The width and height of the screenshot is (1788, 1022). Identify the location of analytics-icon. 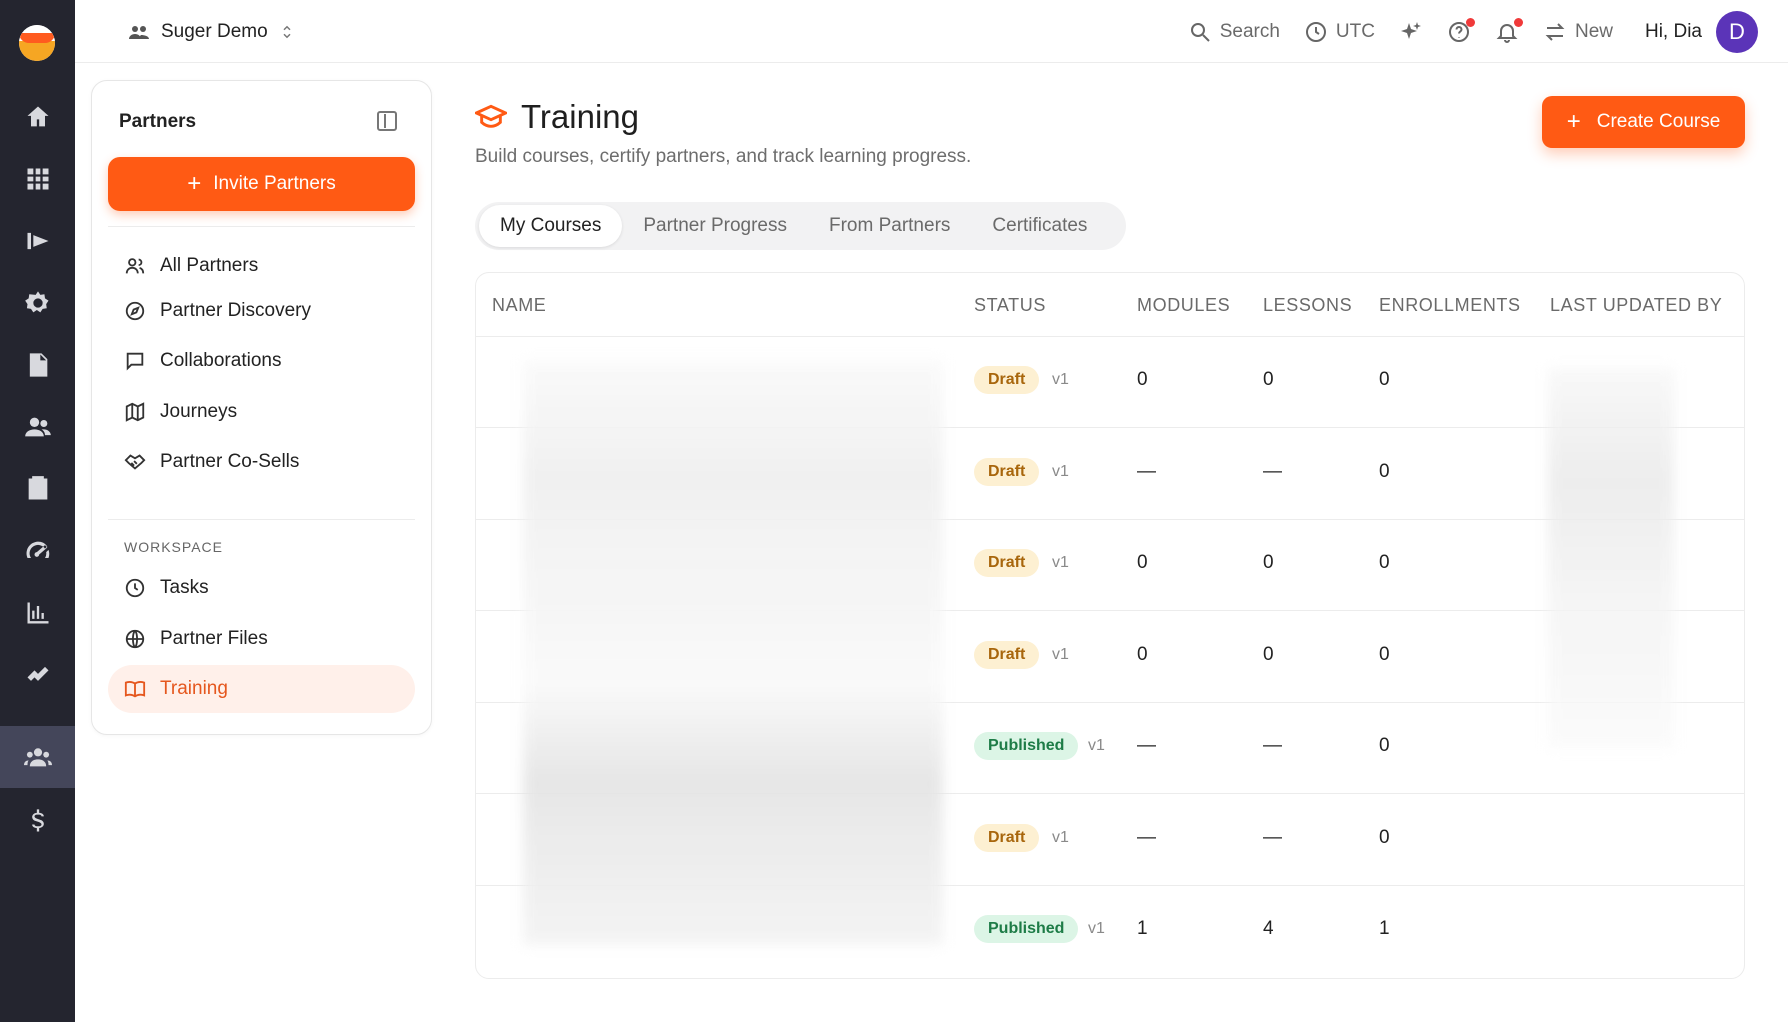
(37, 613).